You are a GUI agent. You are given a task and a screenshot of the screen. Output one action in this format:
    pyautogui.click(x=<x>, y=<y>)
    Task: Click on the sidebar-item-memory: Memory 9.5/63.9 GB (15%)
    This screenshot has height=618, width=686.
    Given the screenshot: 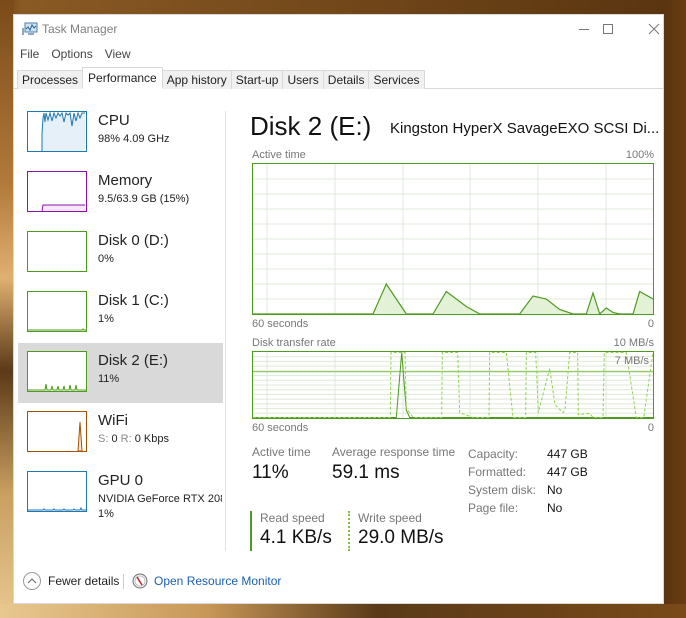 What is the action you would take?
    pyautogui.click(x=120, y=193)
    